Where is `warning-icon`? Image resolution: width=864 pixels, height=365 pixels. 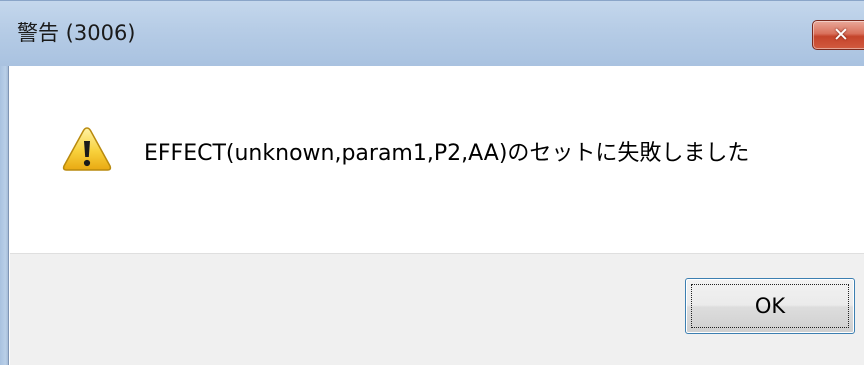
warning-icon is located at coordinates (87, 149).